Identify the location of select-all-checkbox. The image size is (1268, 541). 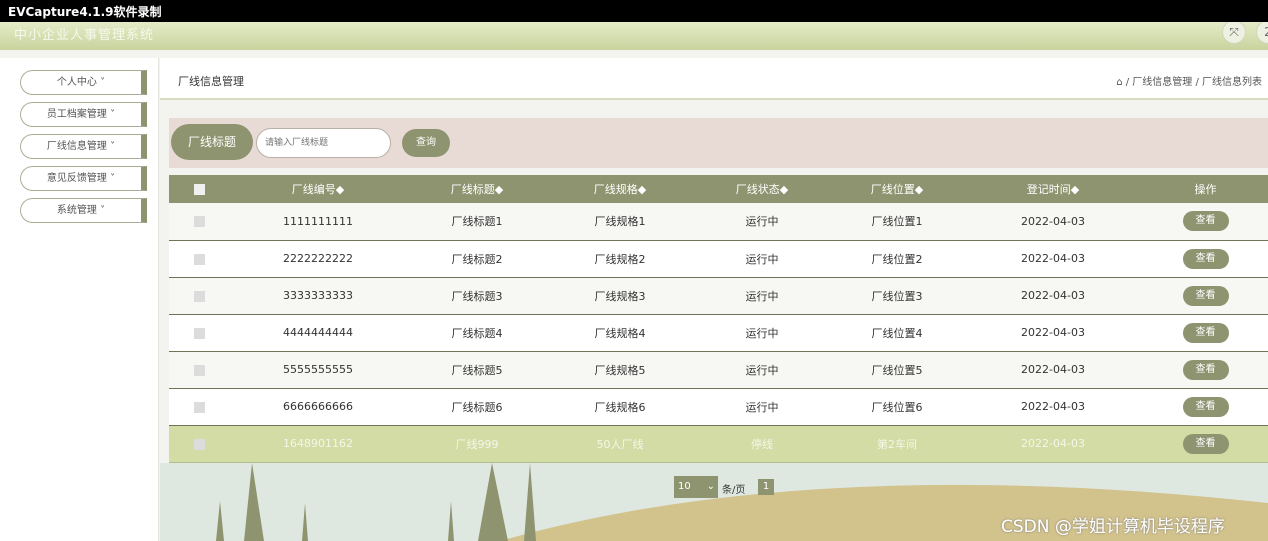
(199, 189).